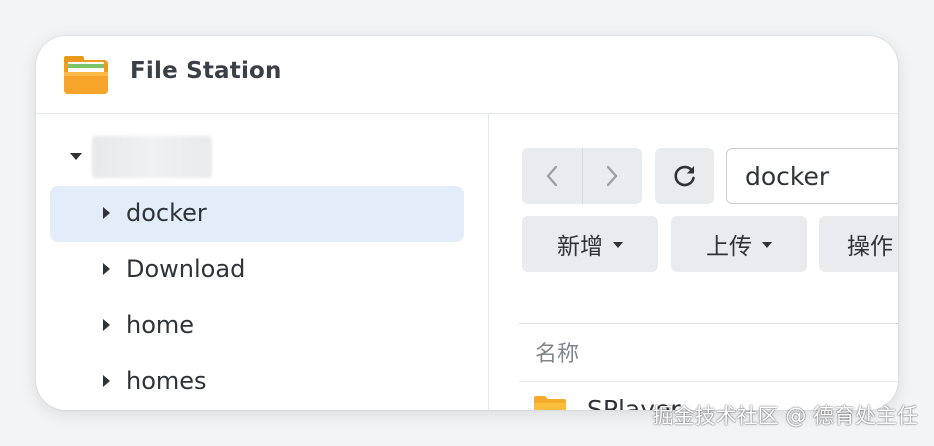 The image size is (934, 446). What do you see at coordinates (708, 323) in the screenshot?
I see `list-divider` at bounding box center [708, 323].